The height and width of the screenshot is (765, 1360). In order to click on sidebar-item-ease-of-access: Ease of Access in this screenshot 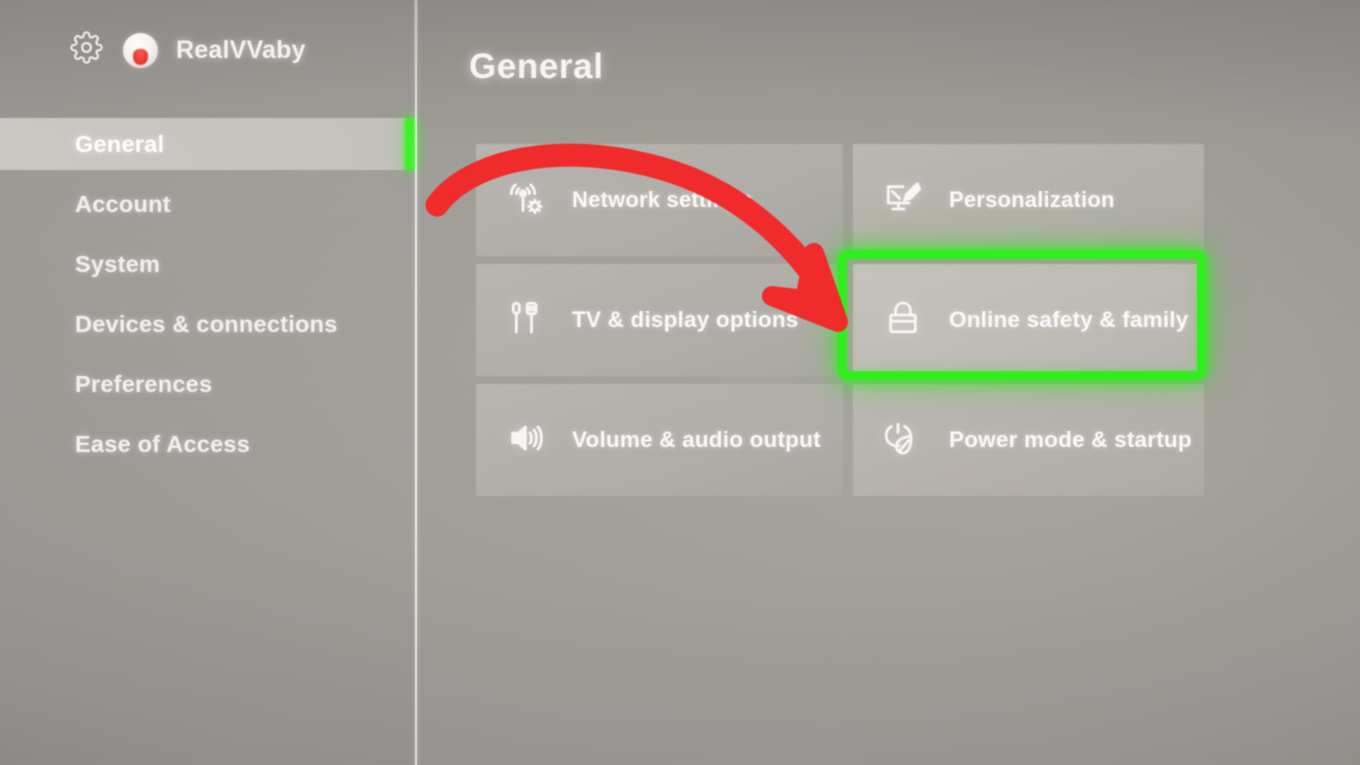, I will do `click(208, 444)`.